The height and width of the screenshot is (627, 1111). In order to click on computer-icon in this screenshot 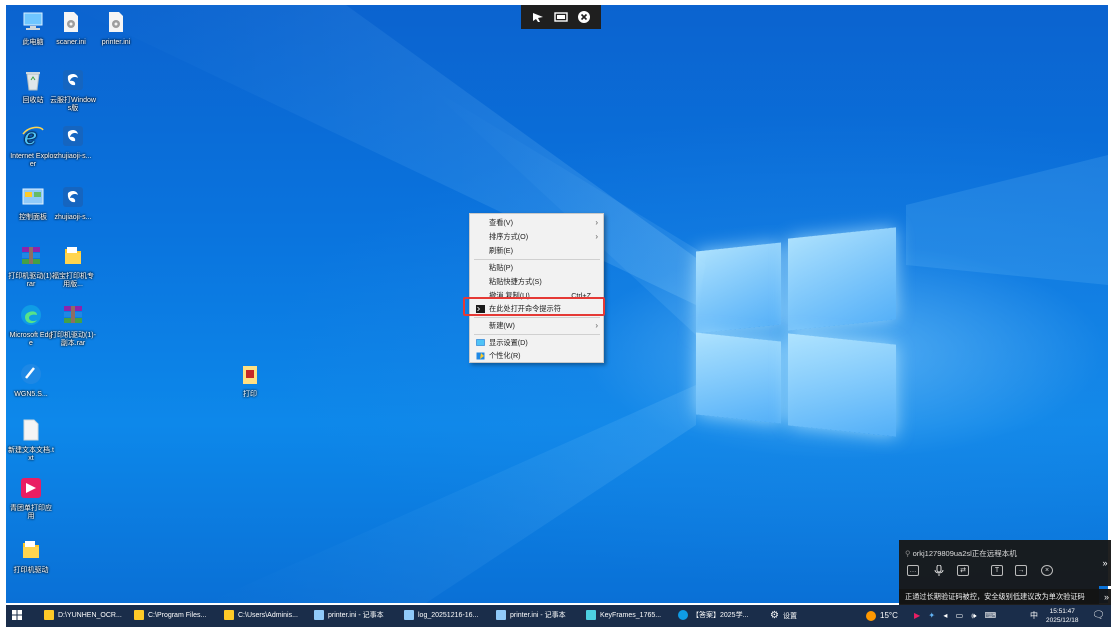, I will do `click(33, 21)`.